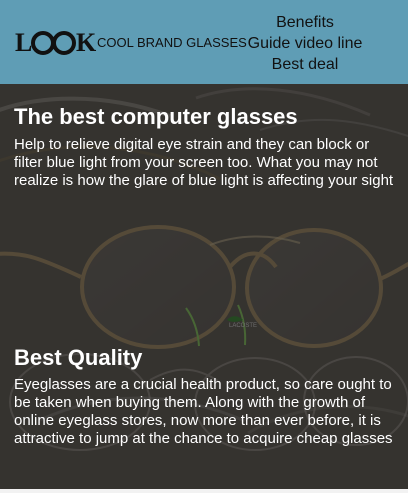 This screenshot has width=408, height=493. I want to click on logo-l-letter: L, so click(23, 42).